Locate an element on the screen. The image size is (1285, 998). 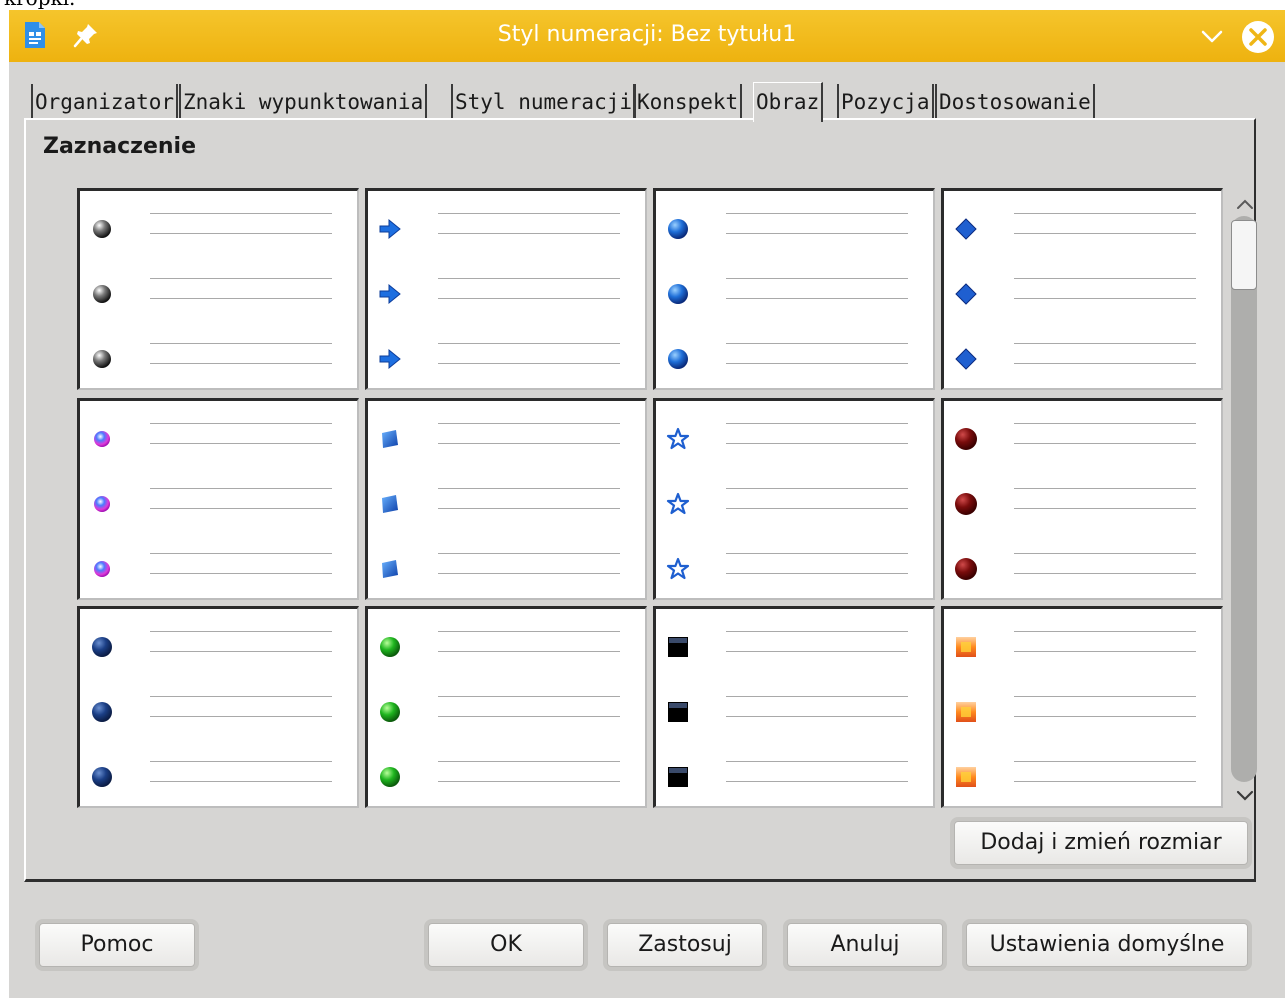
bullet-option-blue-arrow is located at coordinates (506, 289).